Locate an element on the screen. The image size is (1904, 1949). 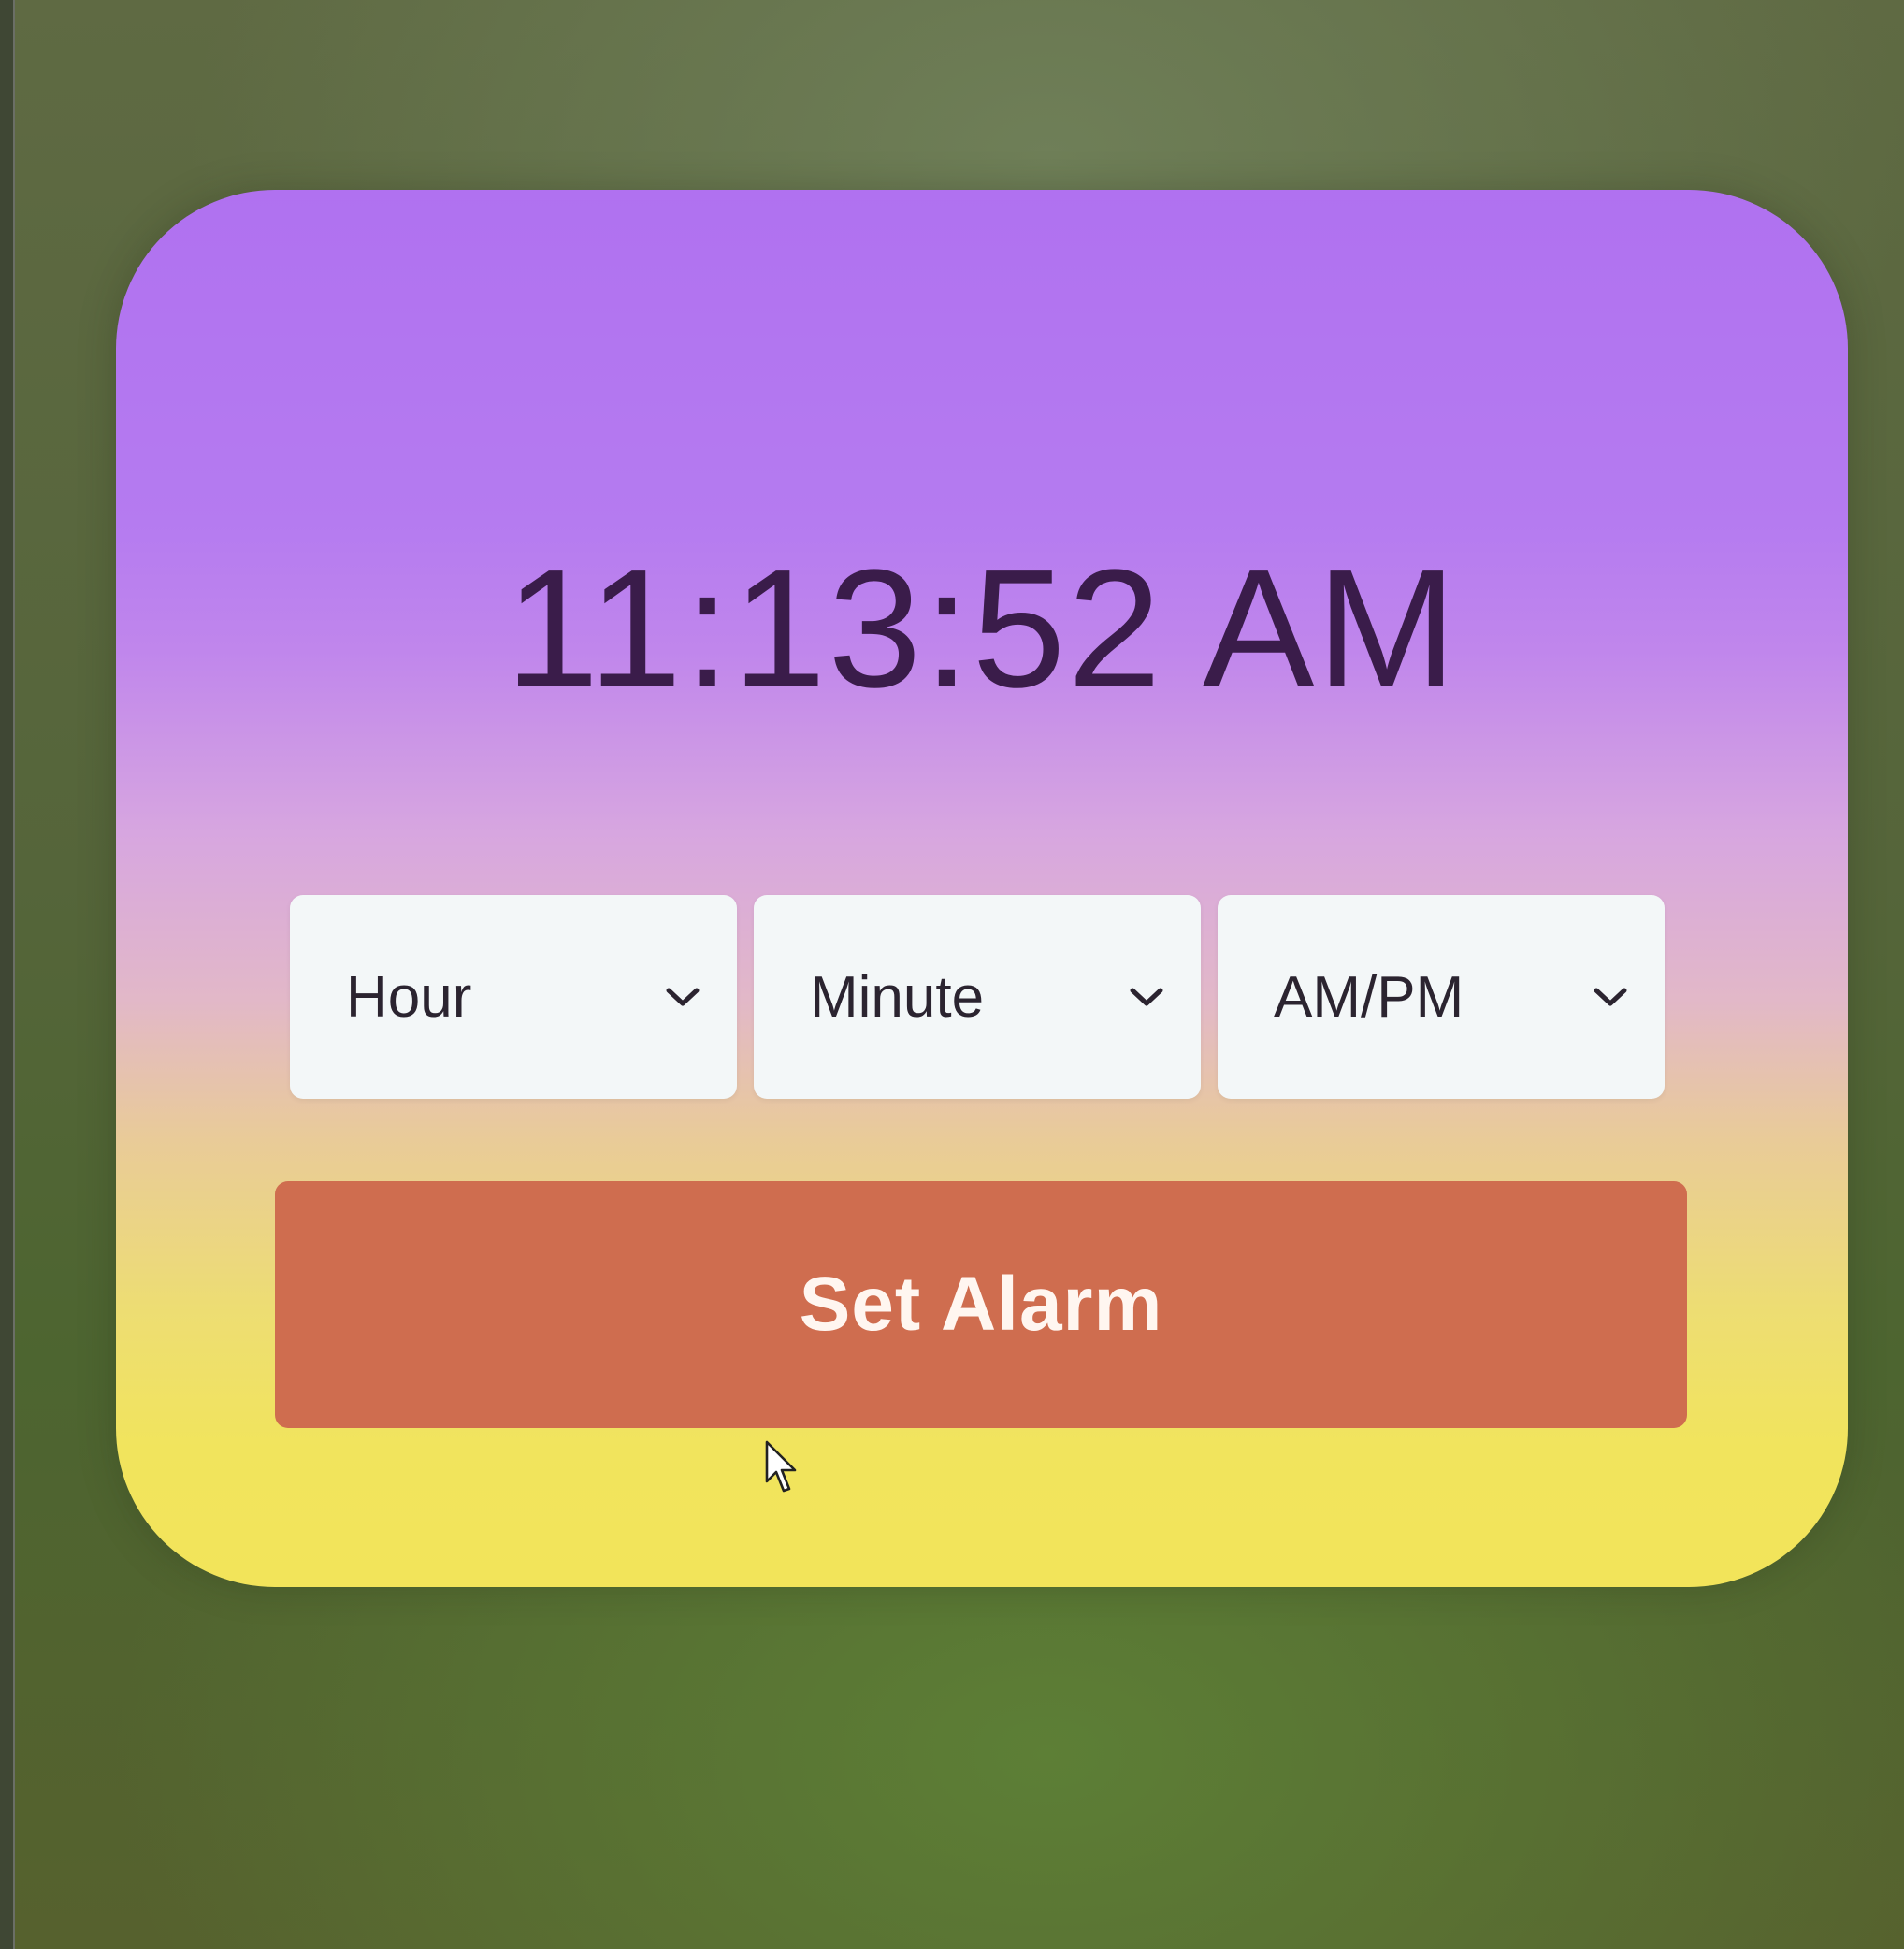
hour-select: Hour is located at coordinates (513, 997).